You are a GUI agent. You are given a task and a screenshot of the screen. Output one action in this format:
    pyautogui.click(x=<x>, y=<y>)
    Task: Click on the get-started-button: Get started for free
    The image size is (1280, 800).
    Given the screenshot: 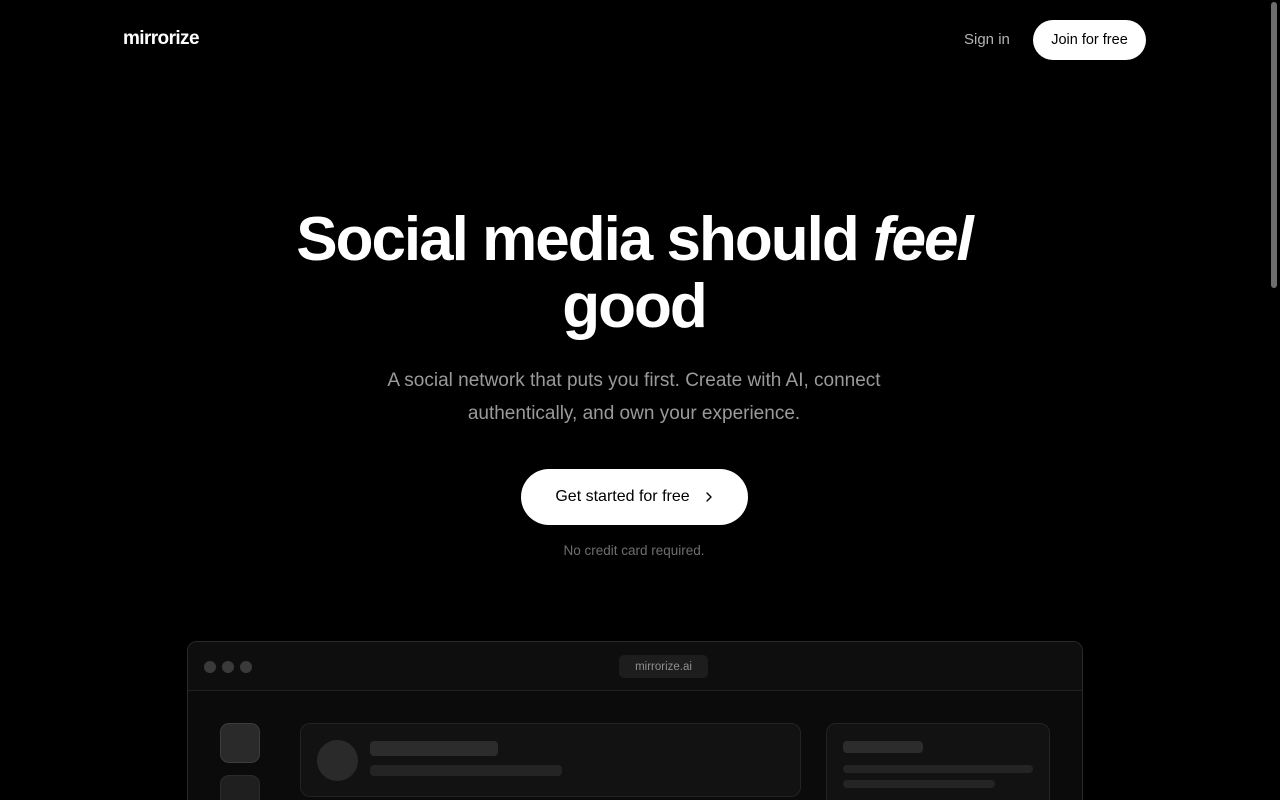 What is the action you would take?
    pyautogui.click(x=634, y=497)
    